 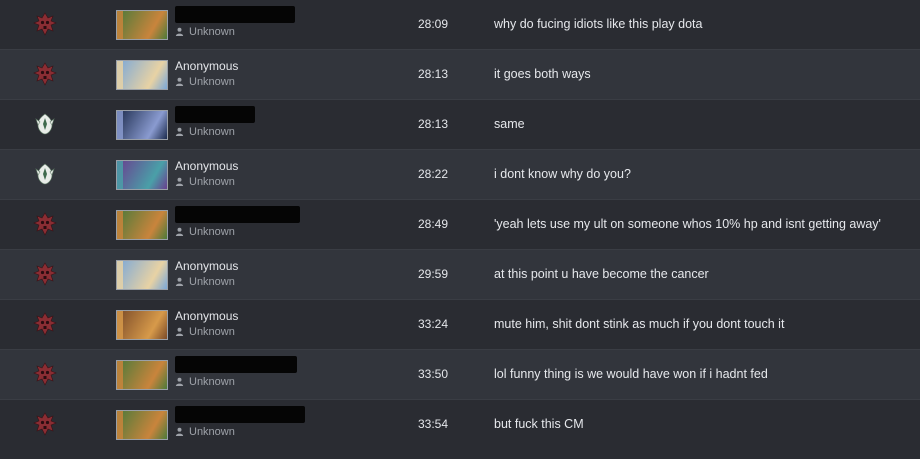 I want to click on chat-message-text: same, so click(x=509, y=124).